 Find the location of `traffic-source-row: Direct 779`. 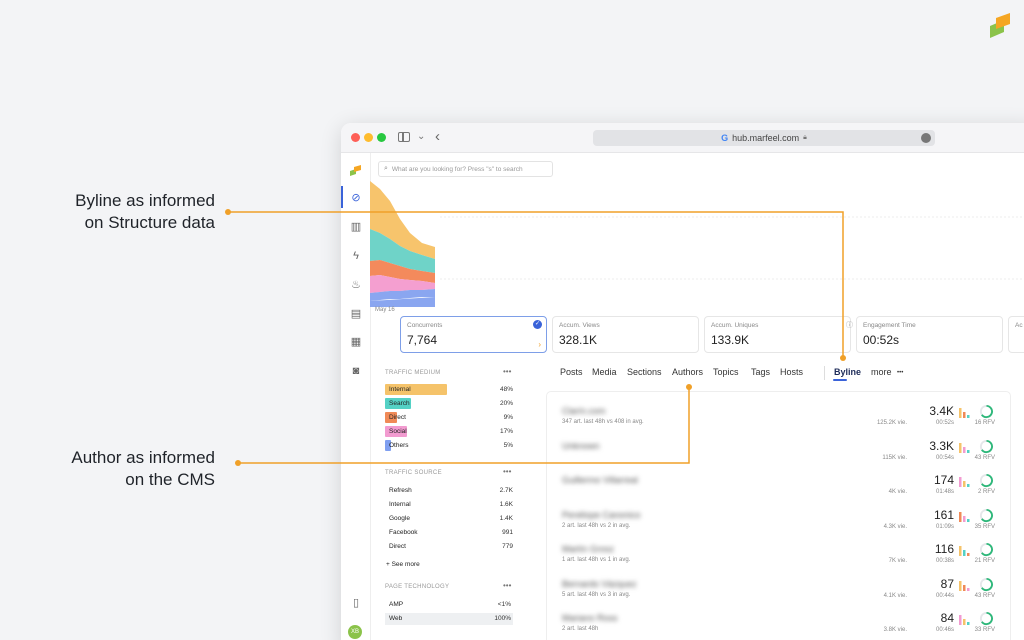

traffic-source-row: Direct 779 is located at coordinates (449, 549).